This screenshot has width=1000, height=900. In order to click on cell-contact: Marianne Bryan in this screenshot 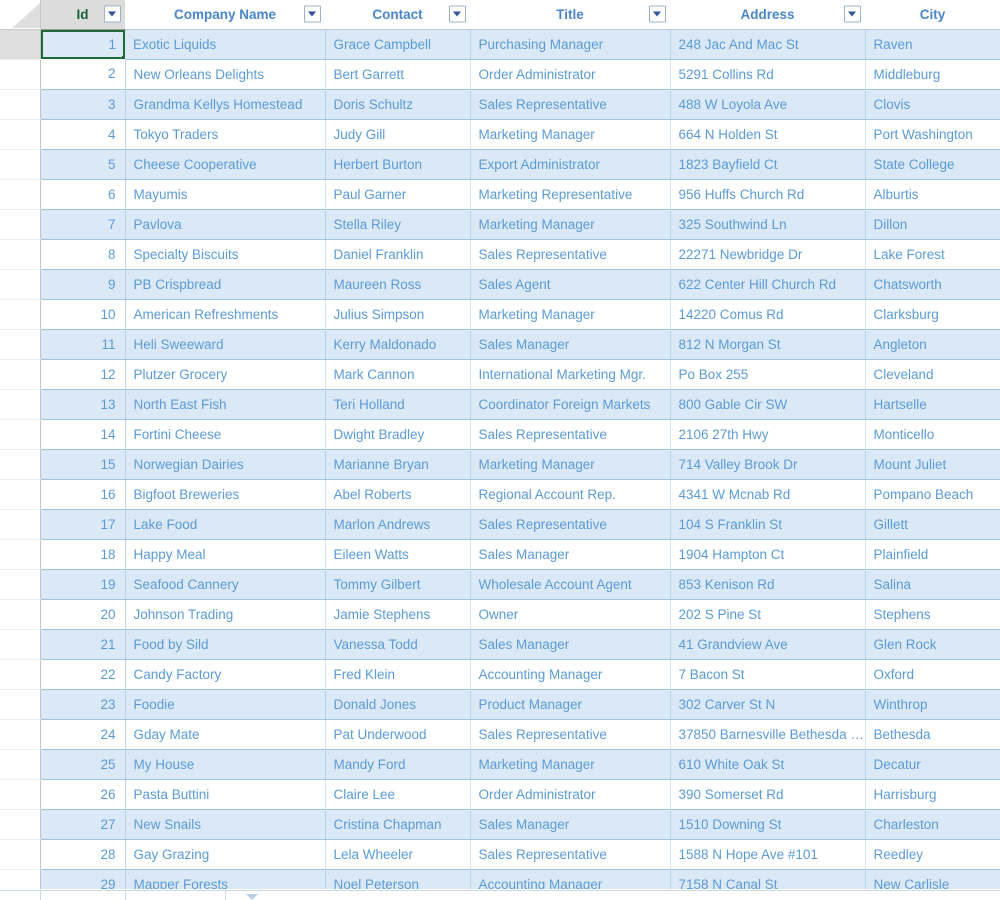, I will do `click(398, 464)`.